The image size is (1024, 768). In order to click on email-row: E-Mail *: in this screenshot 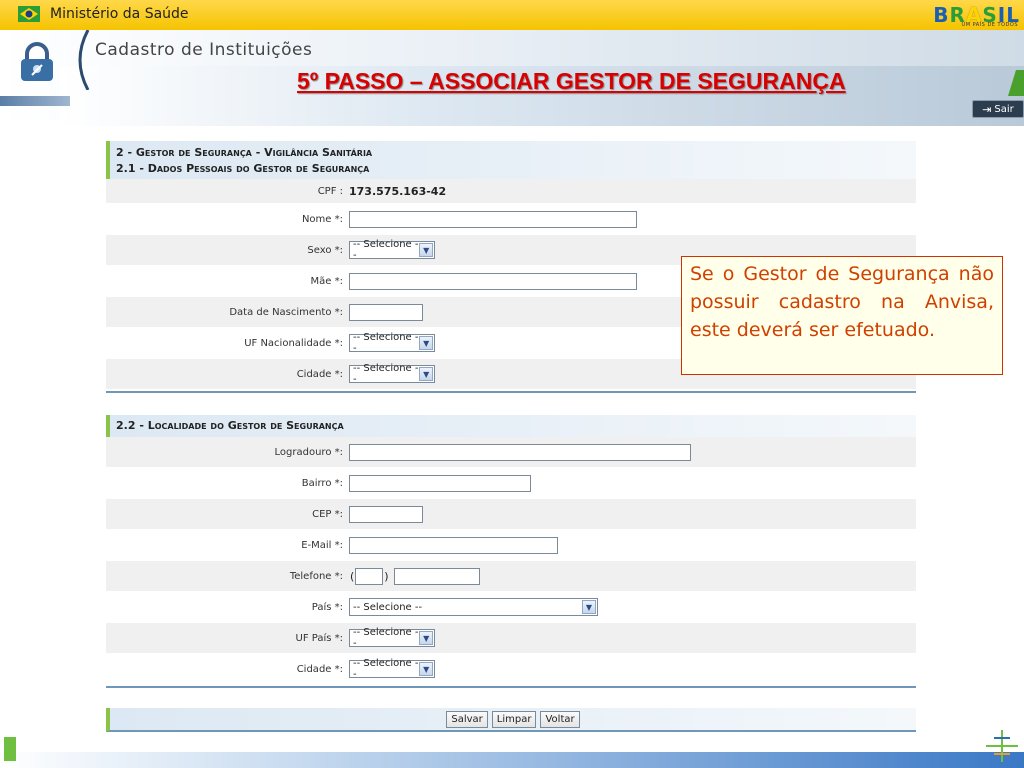, I will do `click(511, 545)`.